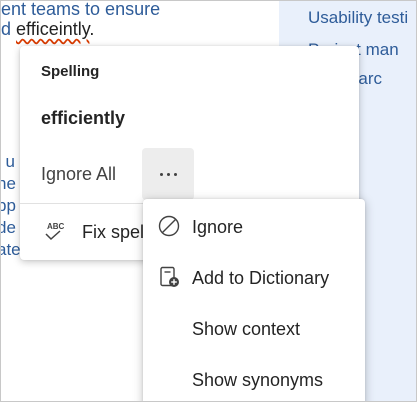 The image size is (417, 402). Describe the element at coordinates (261, 278) in the screenshot. I see `menu-item-label: Add to Dictionary` at that location.